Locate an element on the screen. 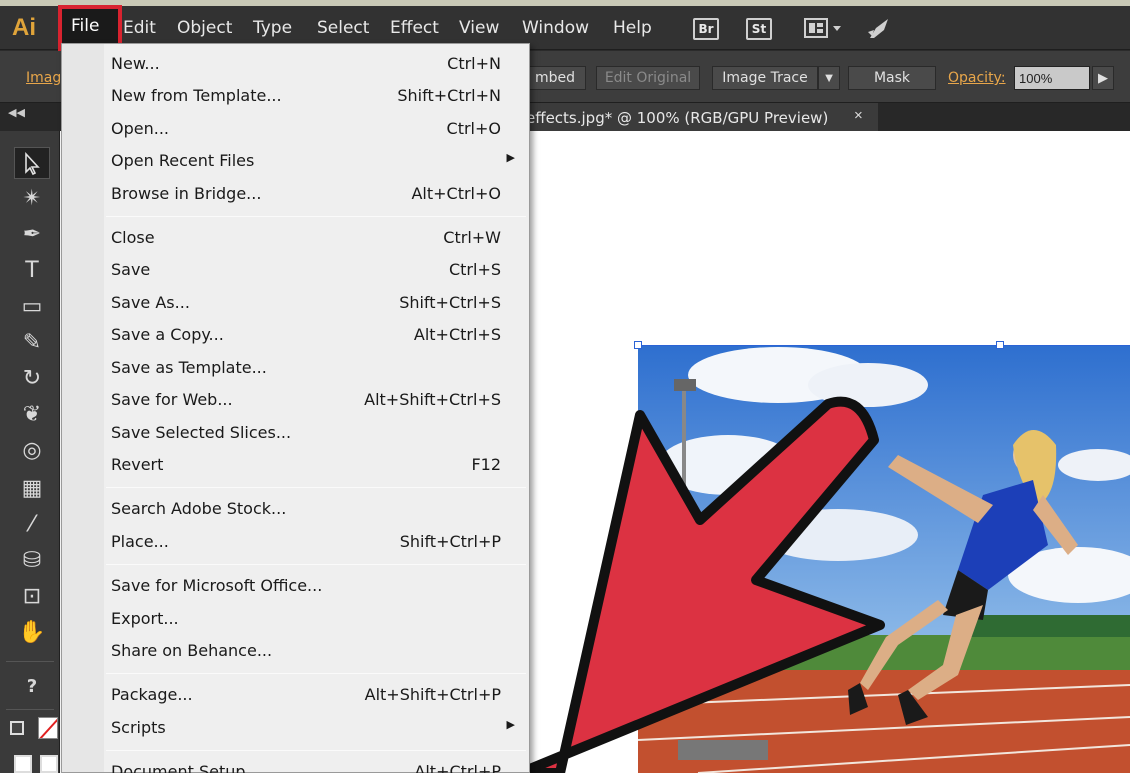 The image size is (1130, 773). rotate-tool-icon: ↻ is located at coordinates (32, 379).